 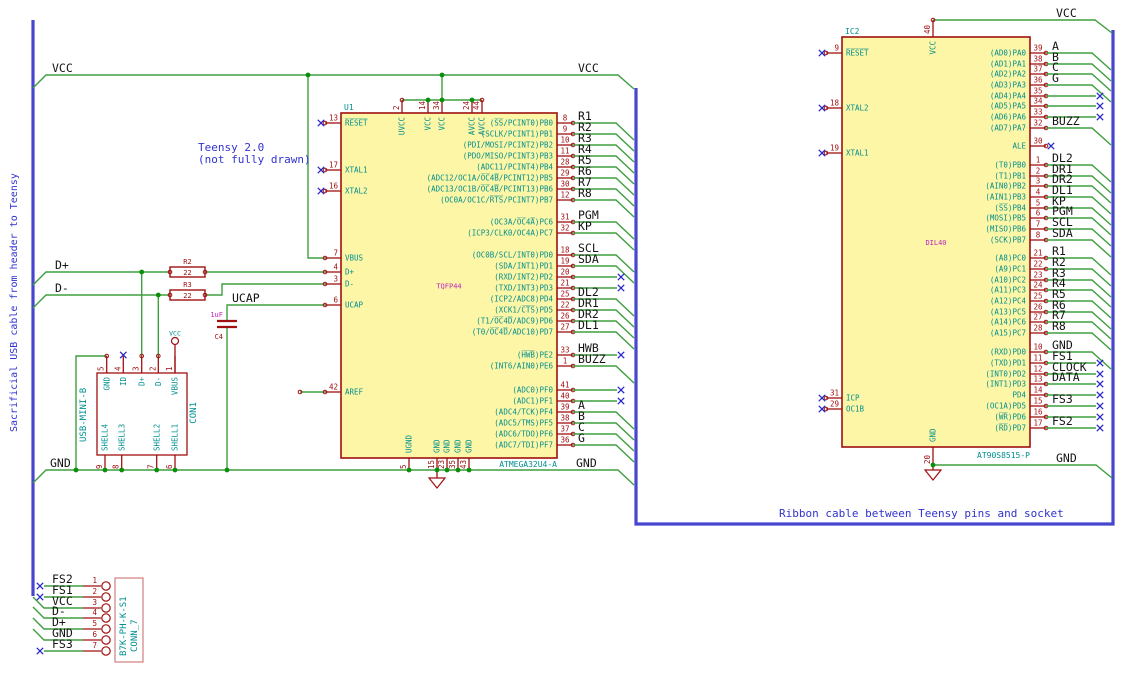 What do you see at coordinates (1008, 301) in the screenshot?
I see `pin-name: (A12)PC4` at bounding box center [1008, 301].